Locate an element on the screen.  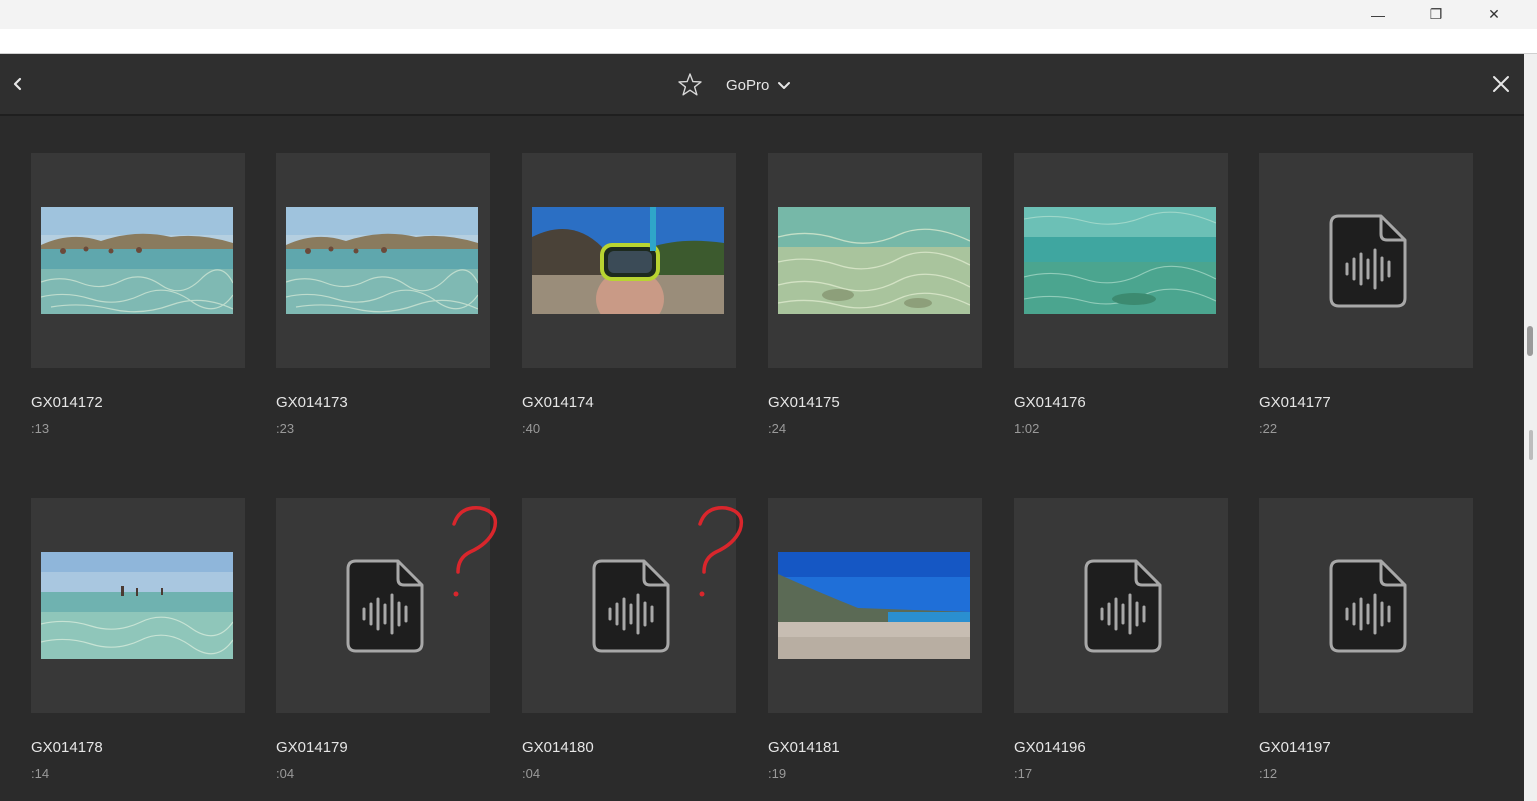
star-outline-icon is located at coordinates (690, 84).